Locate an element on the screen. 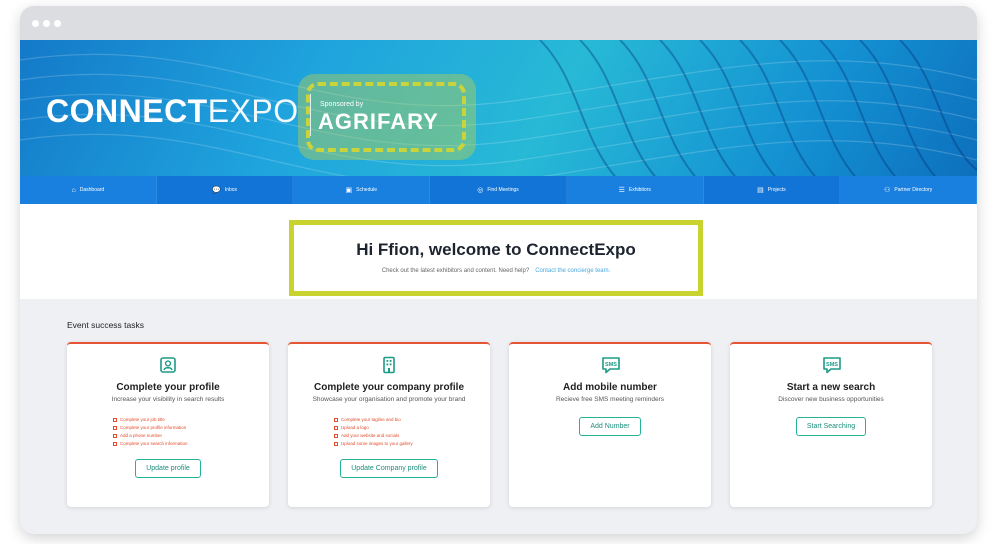 The width and height of the screenshot is (991, 544). nav-label: Find Meetings is located at coordinates (503, 190).